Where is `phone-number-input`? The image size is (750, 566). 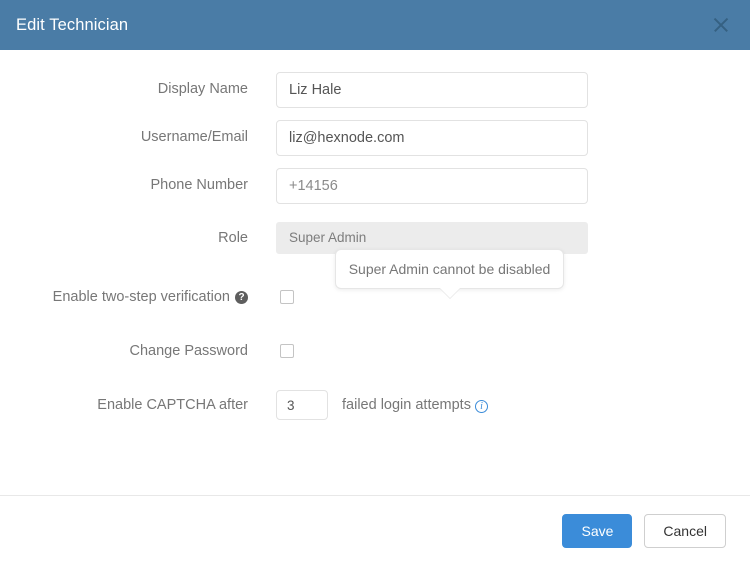
phone-number-input is located at coordinates (432, 186).